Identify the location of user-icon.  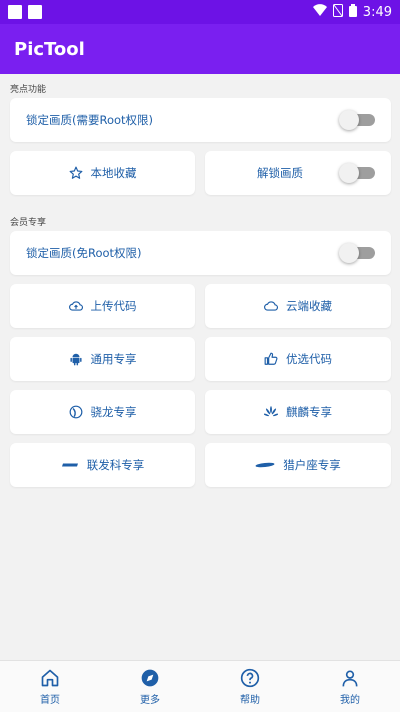
(350, 678).